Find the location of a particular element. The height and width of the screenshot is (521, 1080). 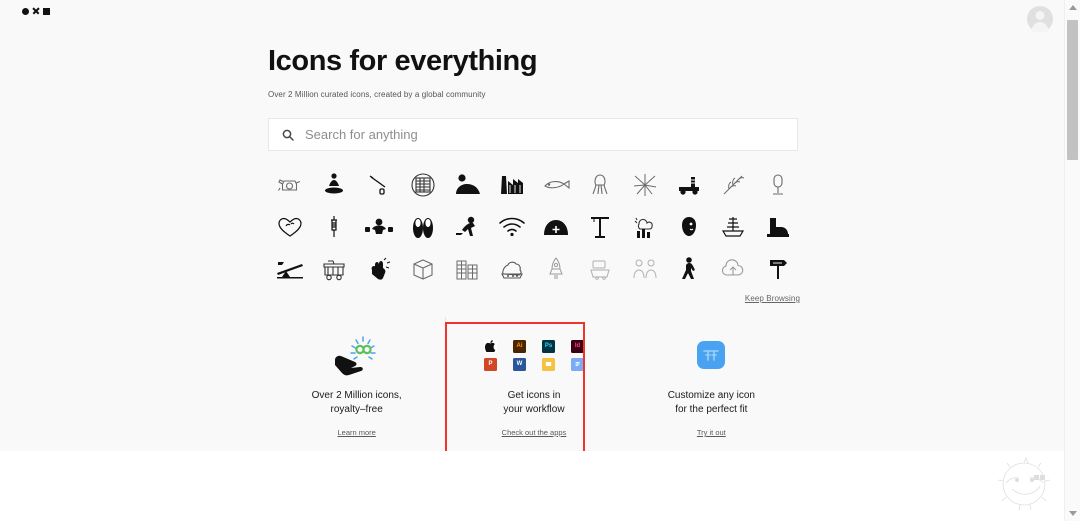

illustrator-icon: Ai is located at coordinates (519, 346).